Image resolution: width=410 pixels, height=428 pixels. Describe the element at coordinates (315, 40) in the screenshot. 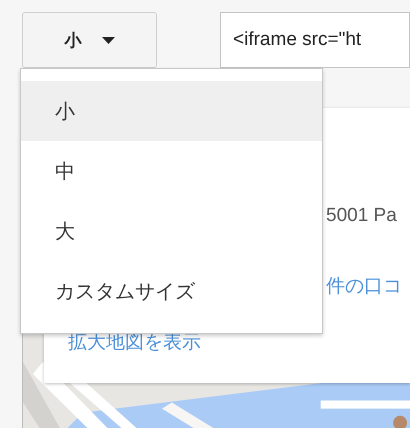

I see `embed-code-field: <iframe src="ht` at that location.